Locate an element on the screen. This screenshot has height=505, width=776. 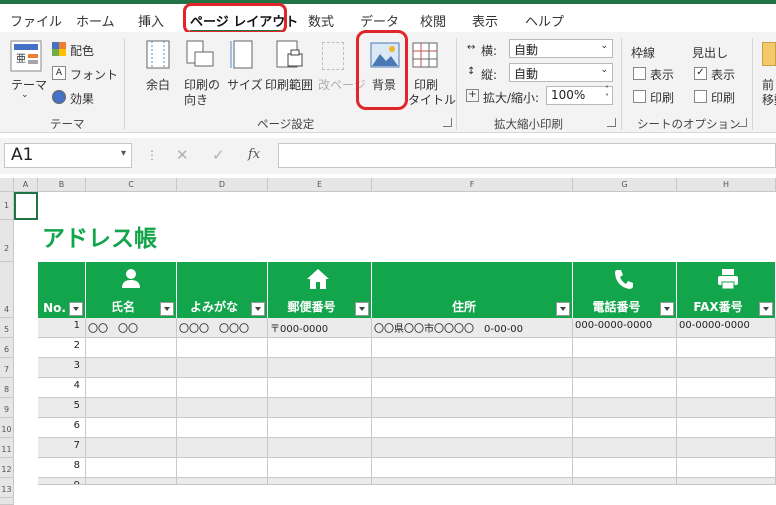
row-header: 4 is located at coordinates (7, 290).